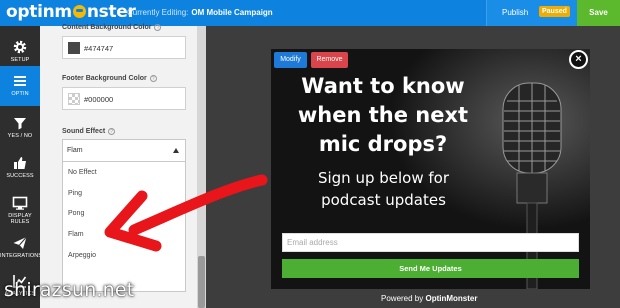 Image resolution: width=620 pixels, height=308 pixels. Describe the element at coordinates (232, 12) in the screenshot. I see `campaign-name: OM Mobile Campaign` at that location.